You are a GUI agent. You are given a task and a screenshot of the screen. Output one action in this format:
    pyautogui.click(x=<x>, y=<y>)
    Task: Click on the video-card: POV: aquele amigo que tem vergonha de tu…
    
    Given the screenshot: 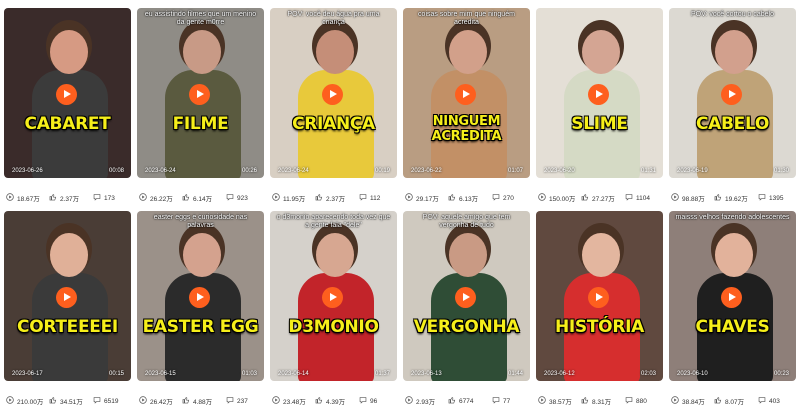 What is the action you would take?
    pyautogui.click(x=466, y=311)
    